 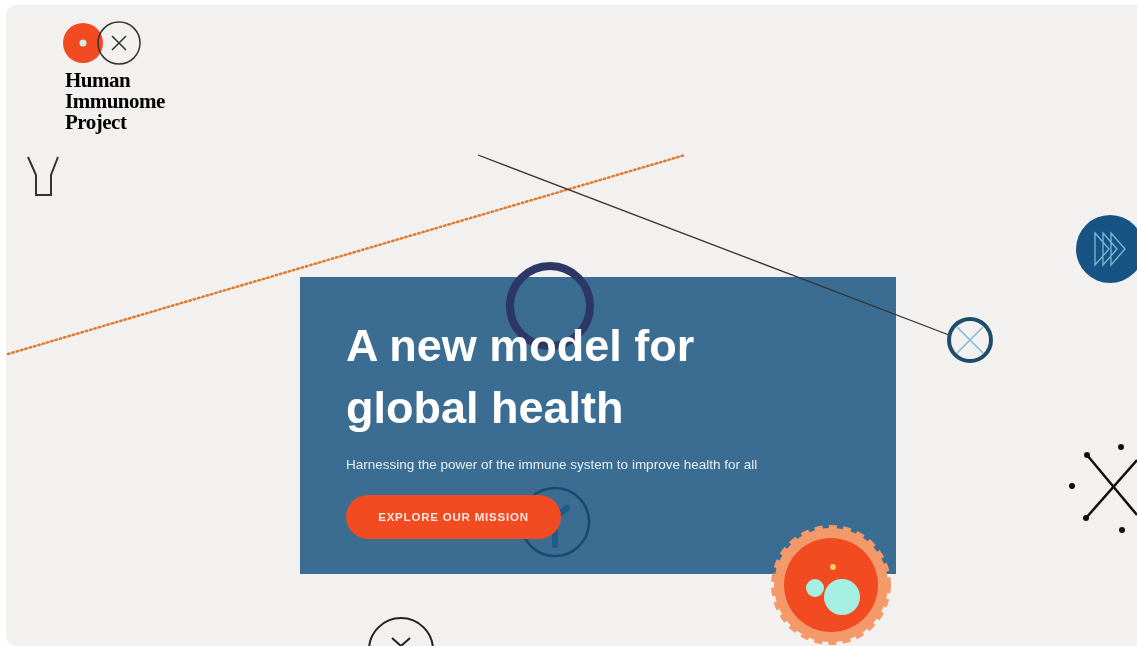 I want to click on hero-title: A new model for, so click(x=520, y=346).